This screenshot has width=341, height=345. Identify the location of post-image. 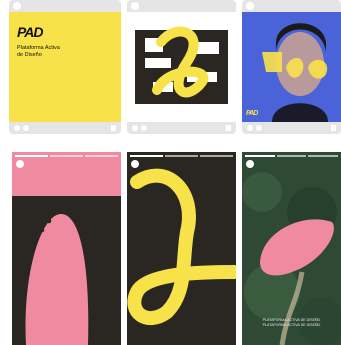
(181, 67).